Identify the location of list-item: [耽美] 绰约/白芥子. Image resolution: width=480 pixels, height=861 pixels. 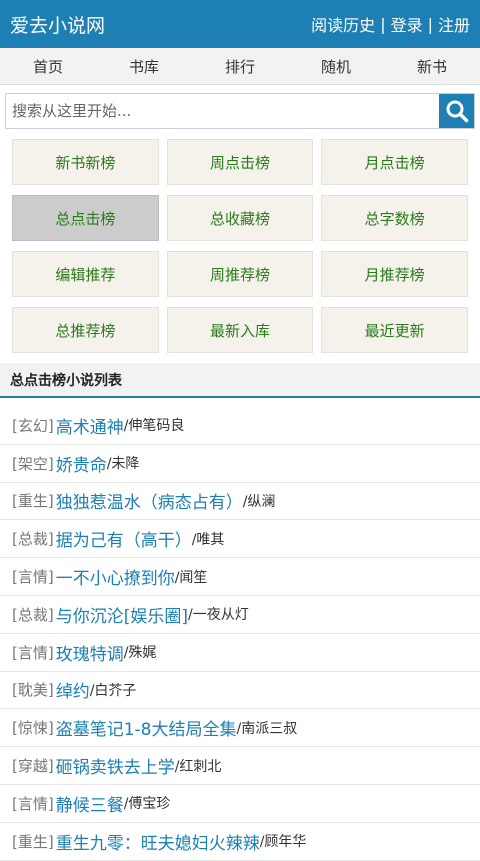
(240, 691).